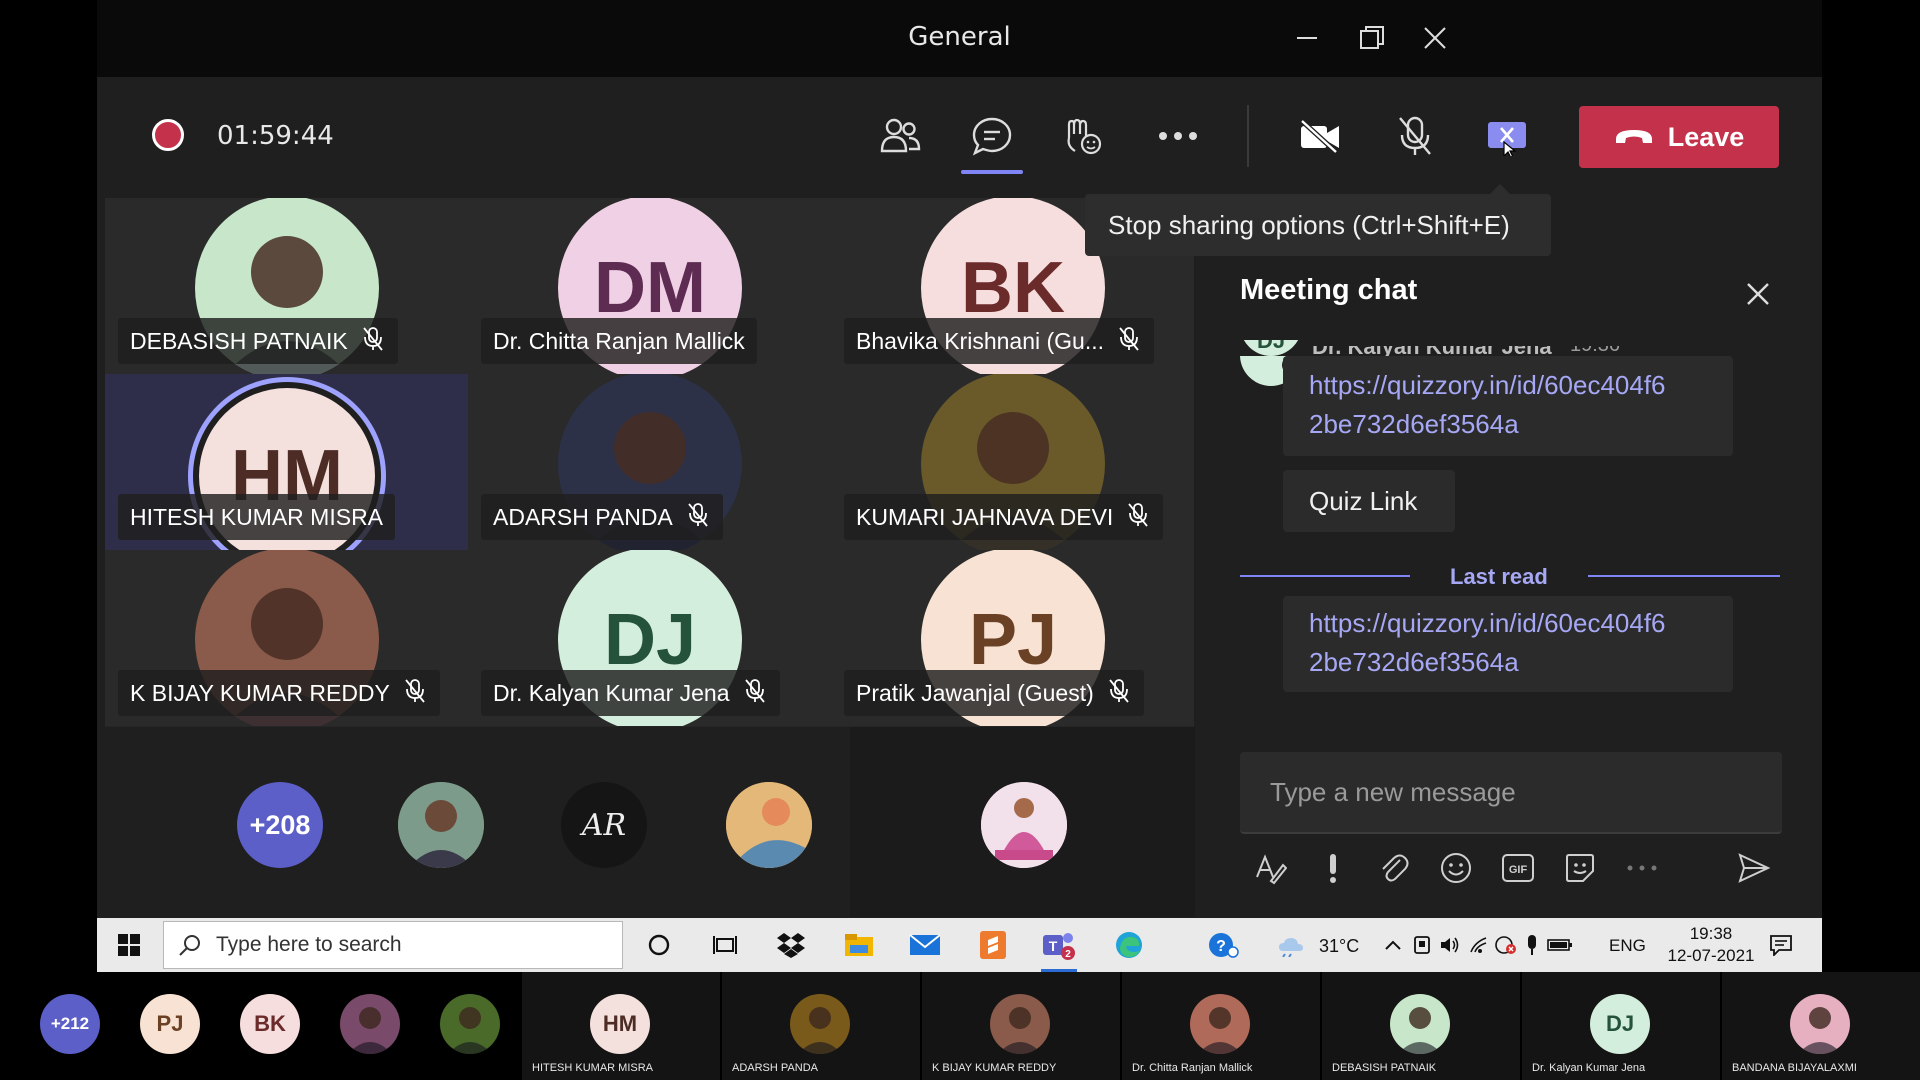 Image resolution: width=1920 pixels, height=1080 pixels. I want to click on participant-tile: DJ Dr. Kalyan Kumar Jena, so click(649, 638).